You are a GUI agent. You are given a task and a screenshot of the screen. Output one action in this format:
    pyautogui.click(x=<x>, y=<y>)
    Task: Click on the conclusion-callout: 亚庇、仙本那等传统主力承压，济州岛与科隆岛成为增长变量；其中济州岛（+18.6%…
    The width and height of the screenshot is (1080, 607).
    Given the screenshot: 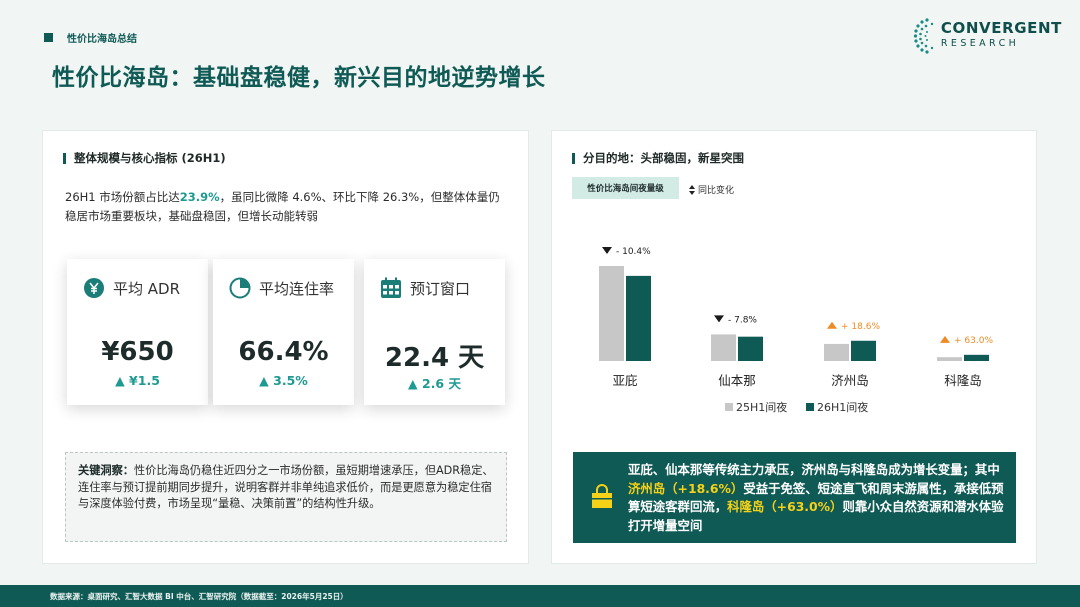 What is the action you would take?
    pyautogui.click(x=794, y=497)
    